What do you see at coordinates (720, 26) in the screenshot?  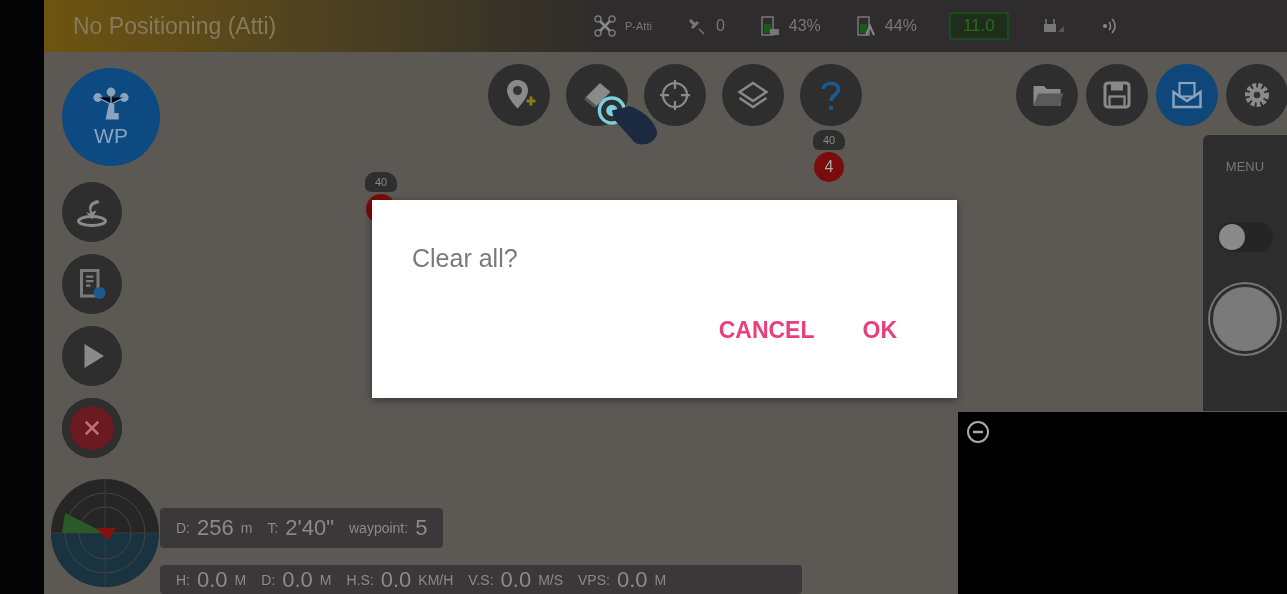 I see `status-value: 0` at bounding box center [720, 26].